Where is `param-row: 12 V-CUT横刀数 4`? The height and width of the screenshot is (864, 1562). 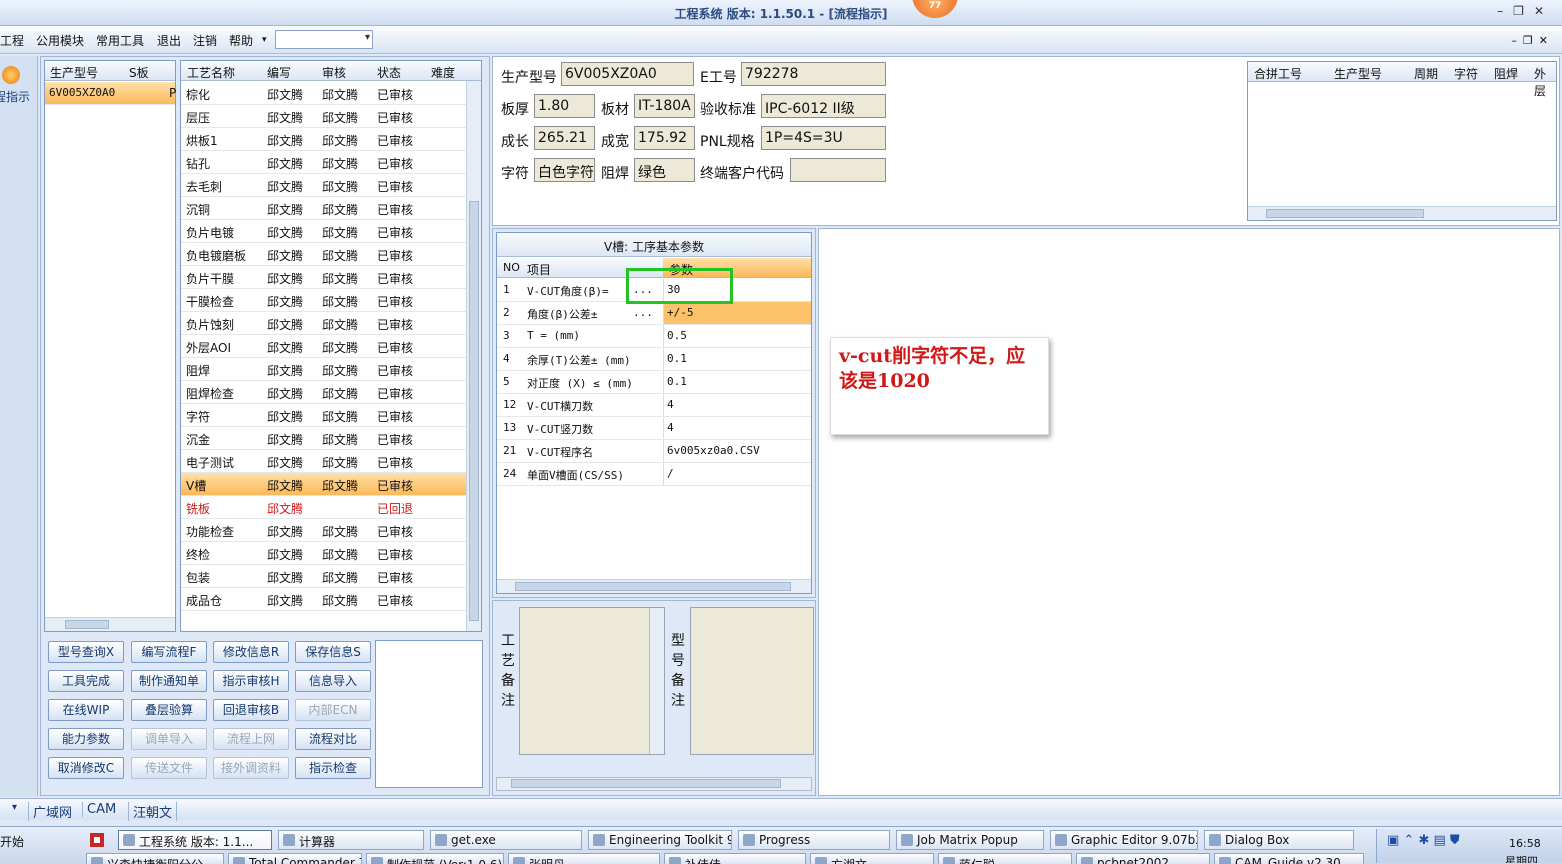
param-row: 12 V-CUT横刀数 4 is located at coordinates (654, 405).